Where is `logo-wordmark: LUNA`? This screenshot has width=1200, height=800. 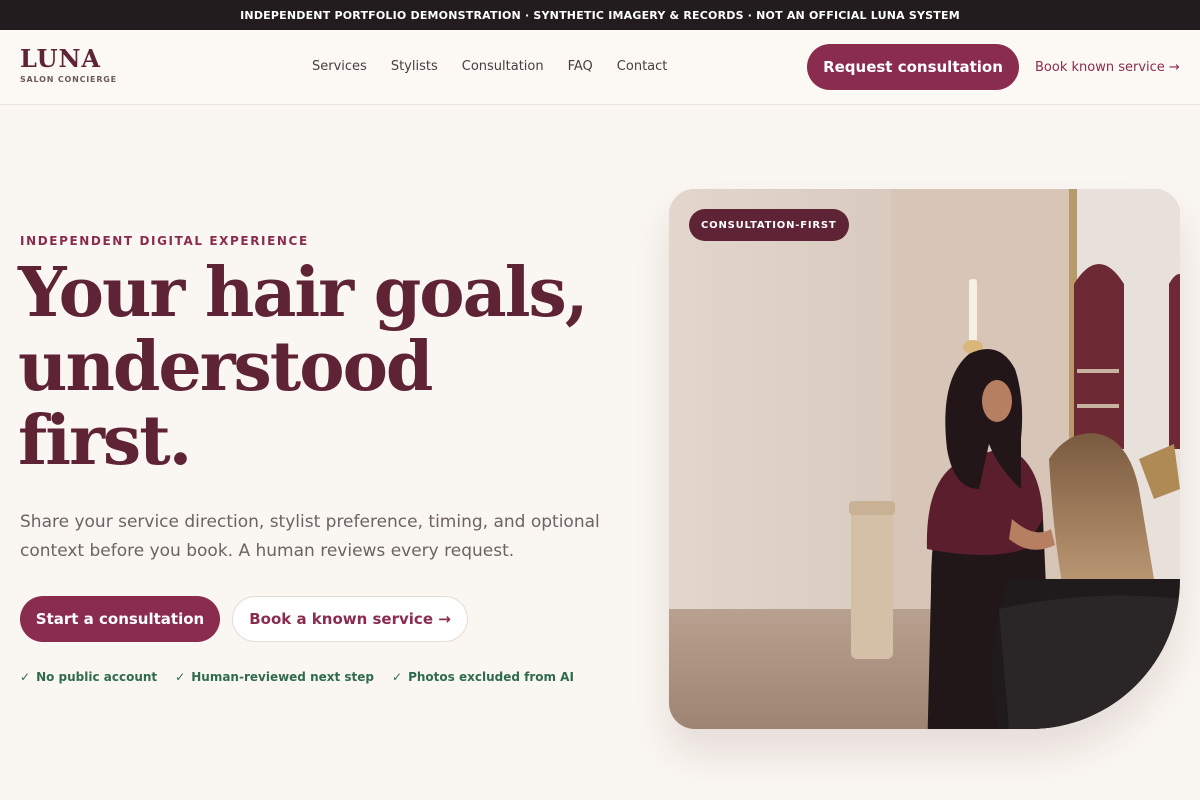 logo-wordmark: LUNA is located at coordinates (61, 58).